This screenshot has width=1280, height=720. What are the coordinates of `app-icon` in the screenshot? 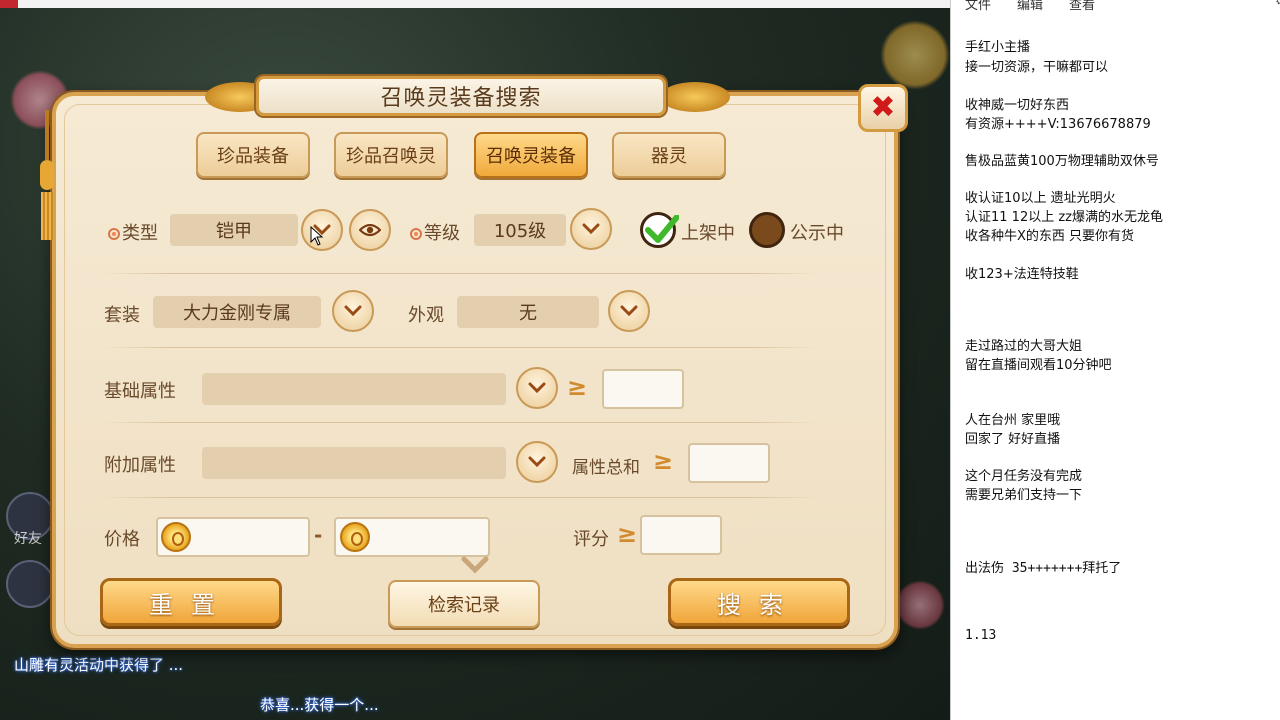 It's located at (9, 4).